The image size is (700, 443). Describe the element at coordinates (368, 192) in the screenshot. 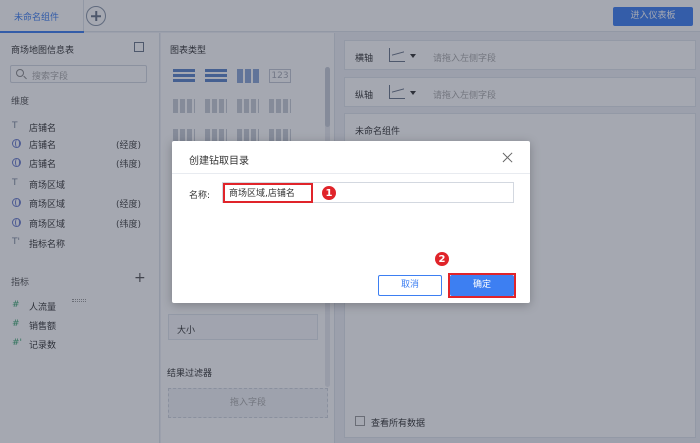

I see `directory-name-input` at that location.